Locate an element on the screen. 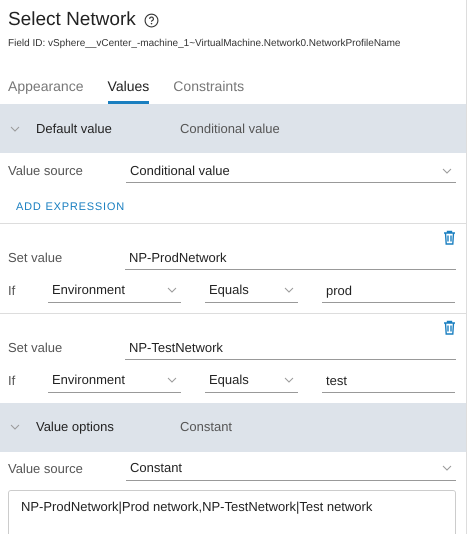  section-header: Default value Conditional value is located at coordinates (233, 128).